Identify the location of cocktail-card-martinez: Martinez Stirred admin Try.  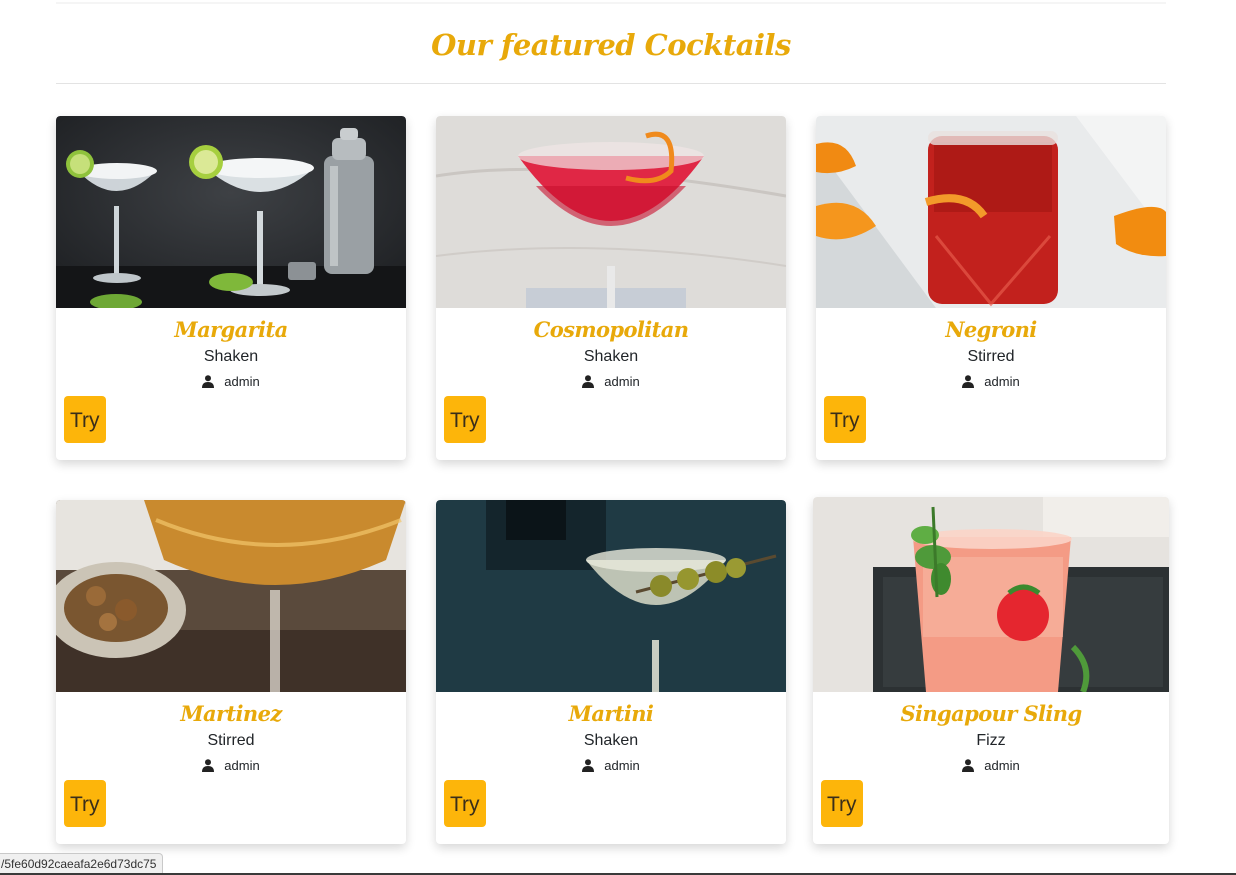
(231, 672).